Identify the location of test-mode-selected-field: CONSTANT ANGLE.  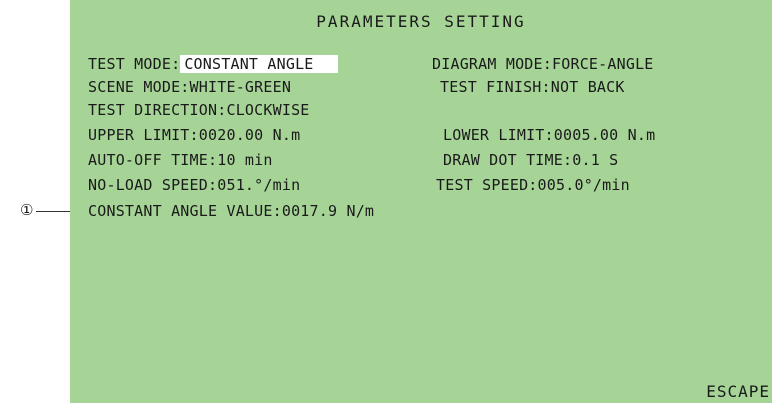
(259, 64).